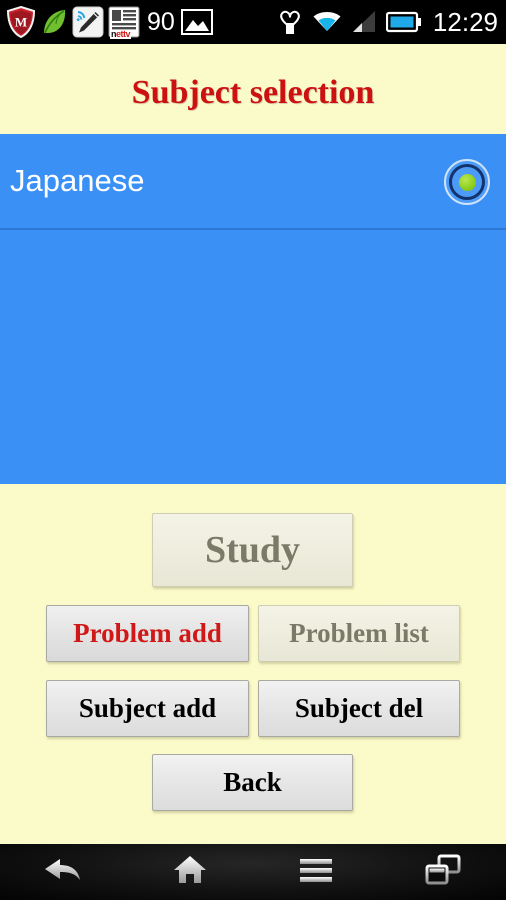 Image resolution: width=506 pixels, height=900 pixels. I want to click on menu-hamburger-icon, so click(316, 872).